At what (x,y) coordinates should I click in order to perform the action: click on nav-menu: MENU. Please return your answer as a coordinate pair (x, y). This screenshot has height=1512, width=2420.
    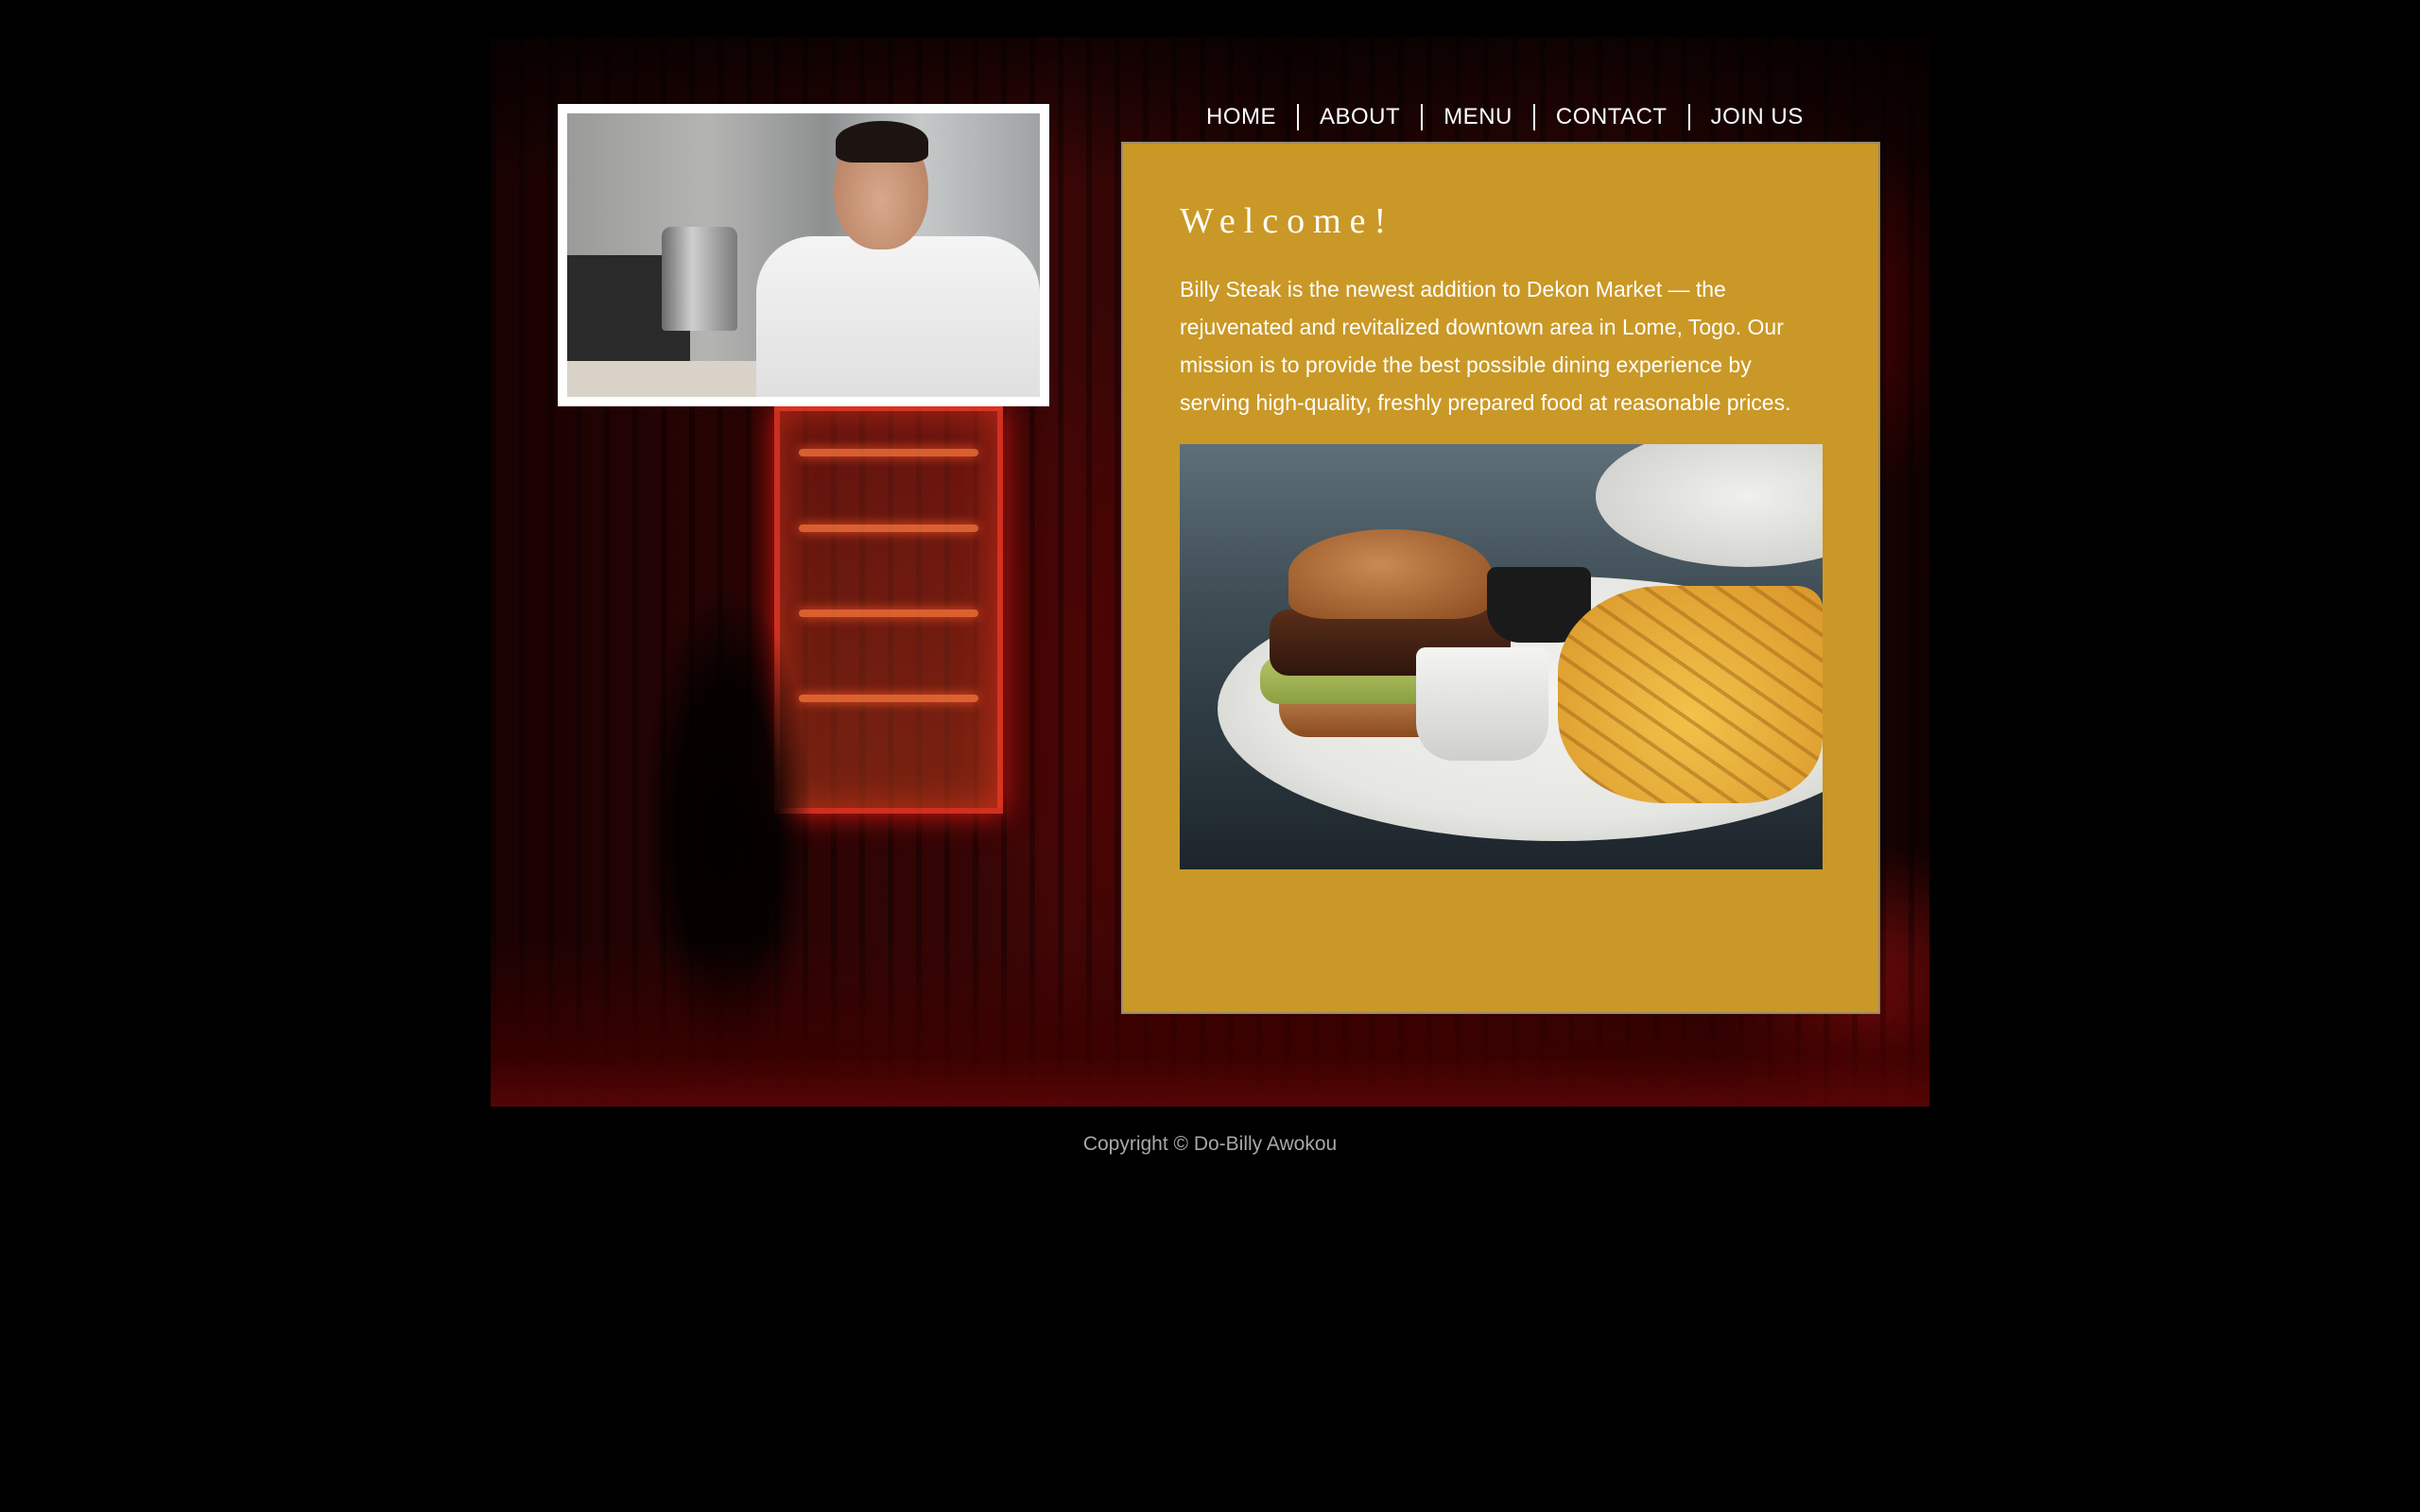
    Looking at the image, I should click on (1477, 117).